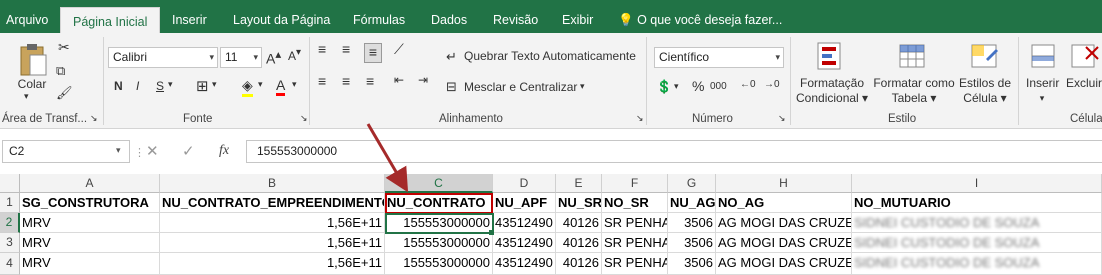 Image resolution: width=1102 pixels, height=275 pixels. What do you see at coordinates (550, 56) in the screenshot?
I see `wrap-text-button: Quebrar Texto Automaticamente` at bounding box center [550, 56].